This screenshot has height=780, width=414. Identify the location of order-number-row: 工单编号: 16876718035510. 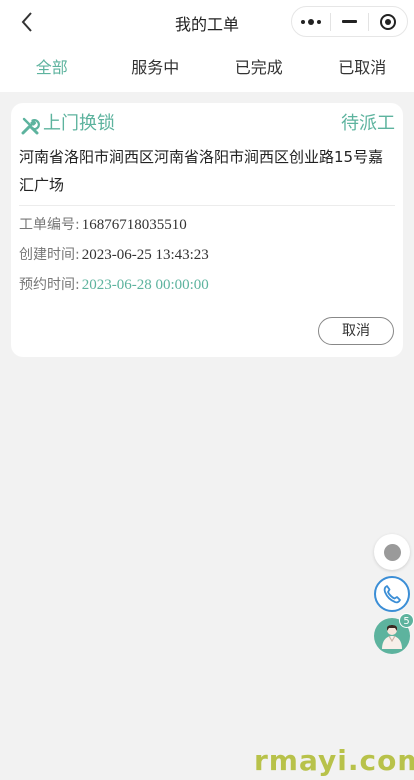
(103, 225).